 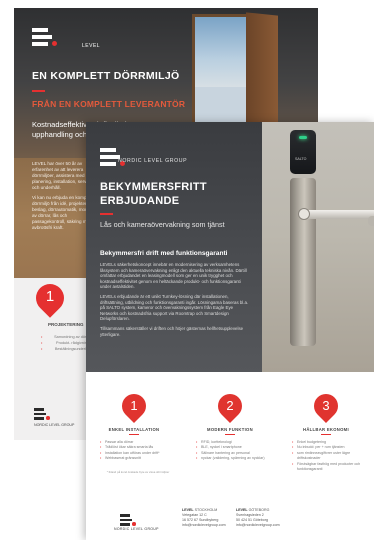 What do you see at coordinates (66, 324) in the screenshot?
I see `back-feature-title: PROJEKTERING` at bounding box center [66, 324].